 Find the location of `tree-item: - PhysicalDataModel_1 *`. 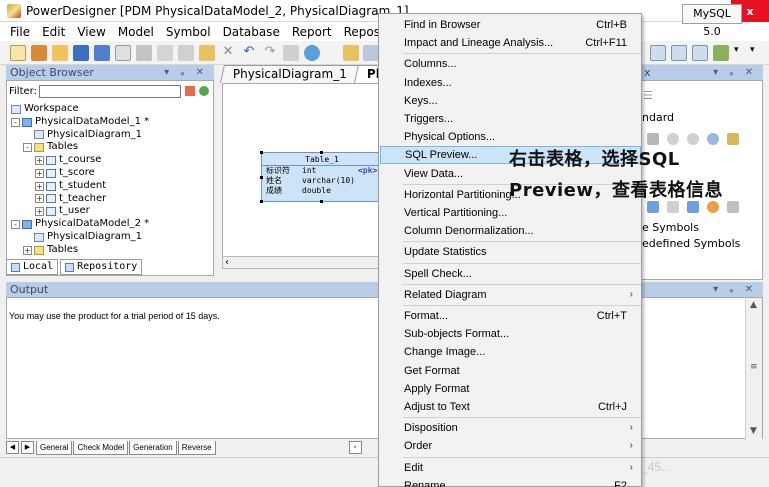

tree-item: - PhysicalDataModel_1 * is located at coordinates (80, 122).